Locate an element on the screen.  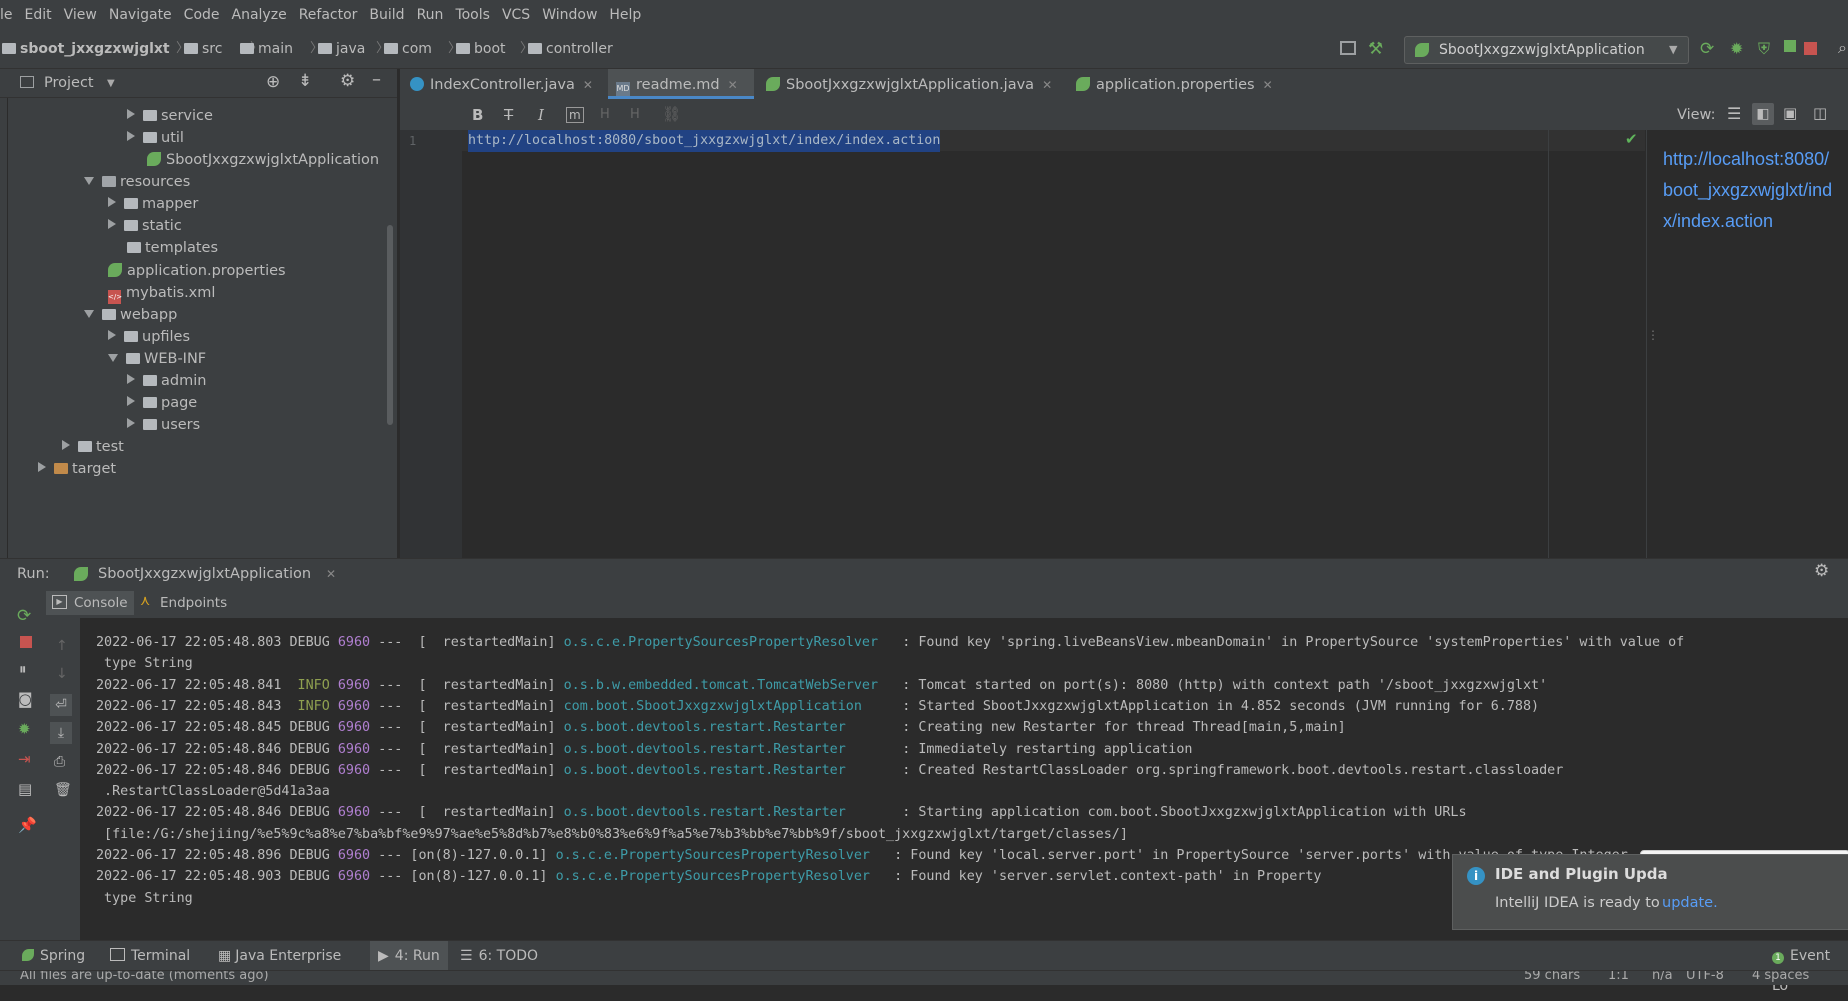
console-tab: ▶ Console is located at coordinates (90, 603).